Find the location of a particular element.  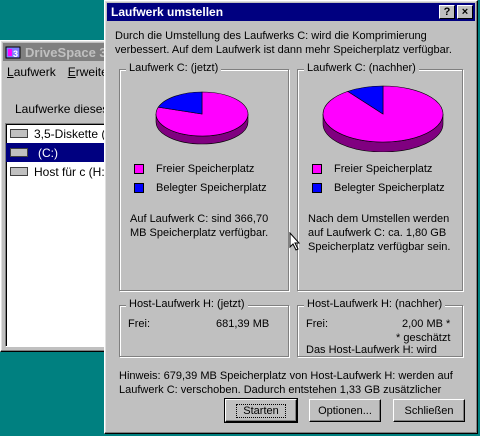

floppy-drive-icon is located at coordinates (19, 133).